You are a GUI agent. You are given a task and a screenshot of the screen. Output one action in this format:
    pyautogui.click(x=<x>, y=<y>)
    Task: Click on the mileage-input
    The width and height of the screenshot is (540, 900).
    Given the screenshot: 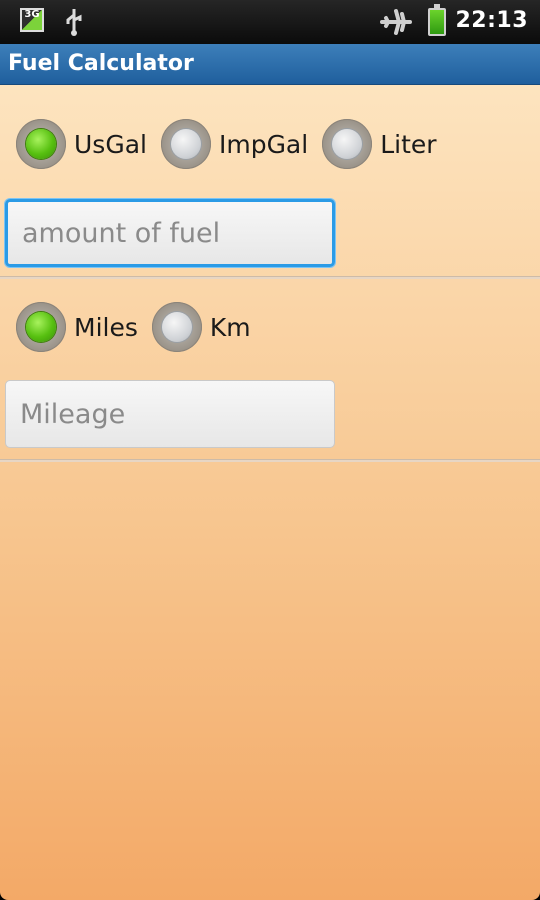 What is the action you would take?
    pyautogui.click(x=170, y=414)
    